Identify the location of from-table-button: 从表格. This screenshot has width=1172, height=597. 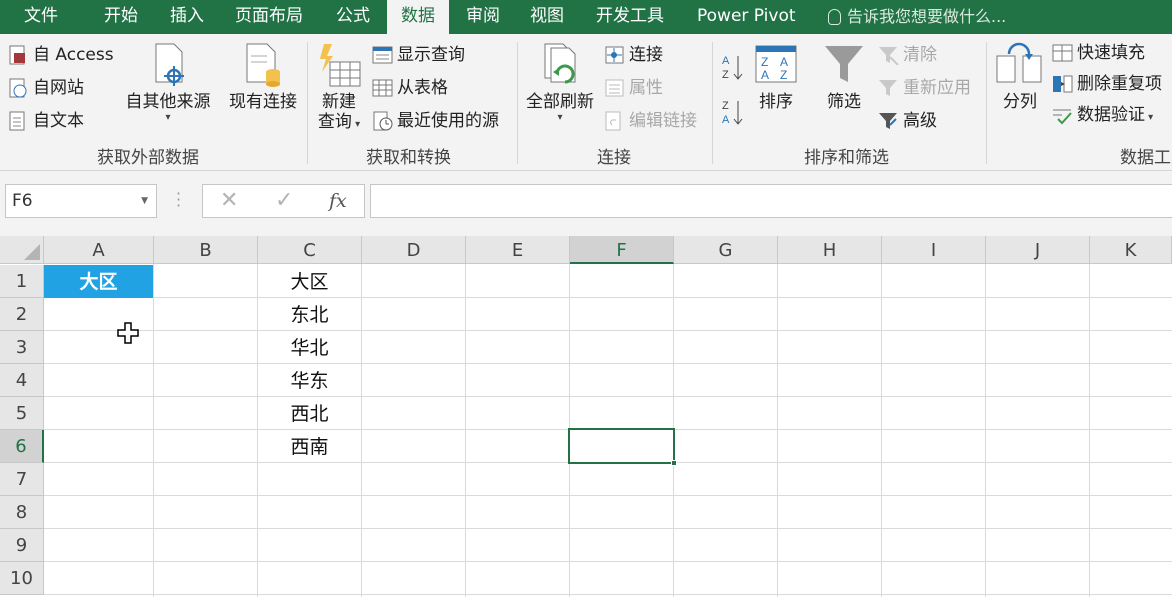
(410, 88).